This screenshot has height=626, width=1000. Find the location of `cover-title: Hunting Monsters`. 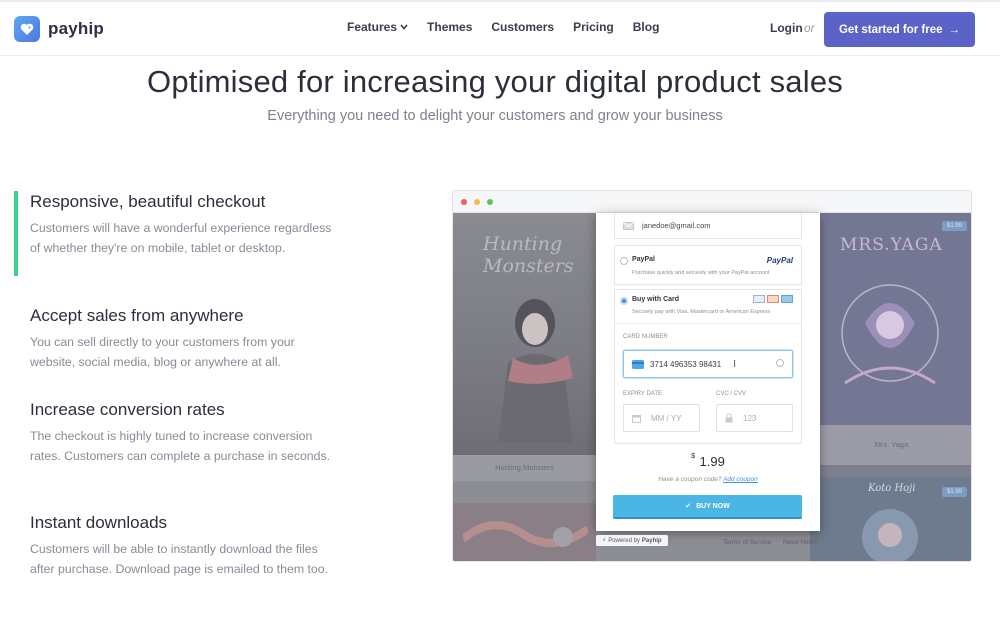

cover-title: Hunting Monsters is located at coordinates (528, 255).